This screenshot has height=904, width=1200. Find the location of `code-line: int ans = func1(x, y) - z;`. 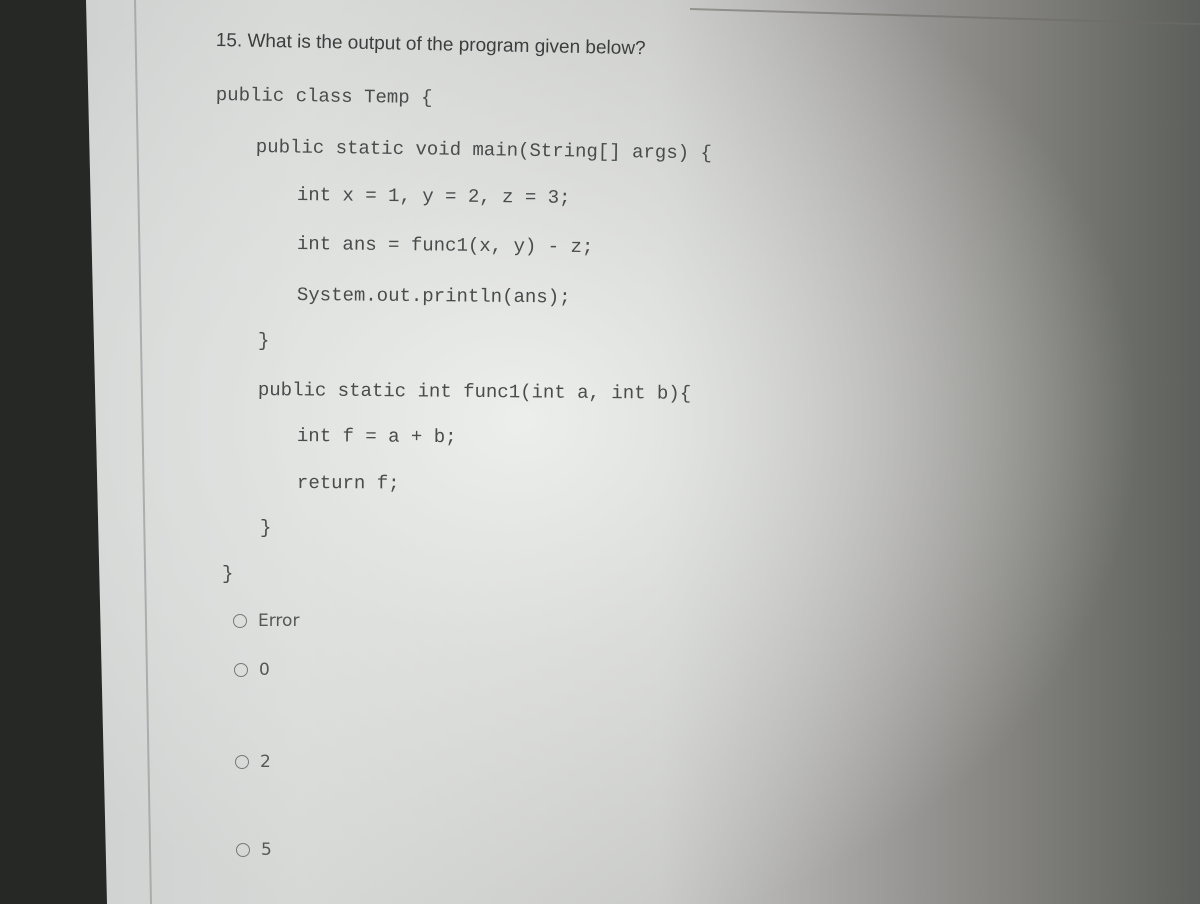

code-line: int ans = func1(x, y) - z; is located at coordinates (445, 246).